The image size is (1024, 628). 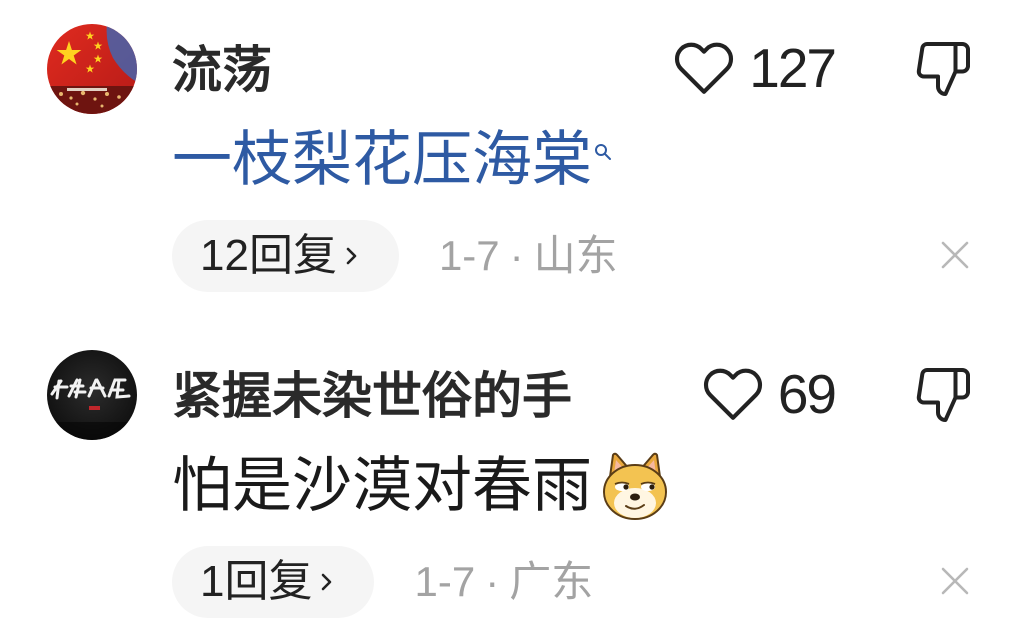 I want to click on comment-meta: 12回复 1-7 · 山东, so click(x=395, y=256).